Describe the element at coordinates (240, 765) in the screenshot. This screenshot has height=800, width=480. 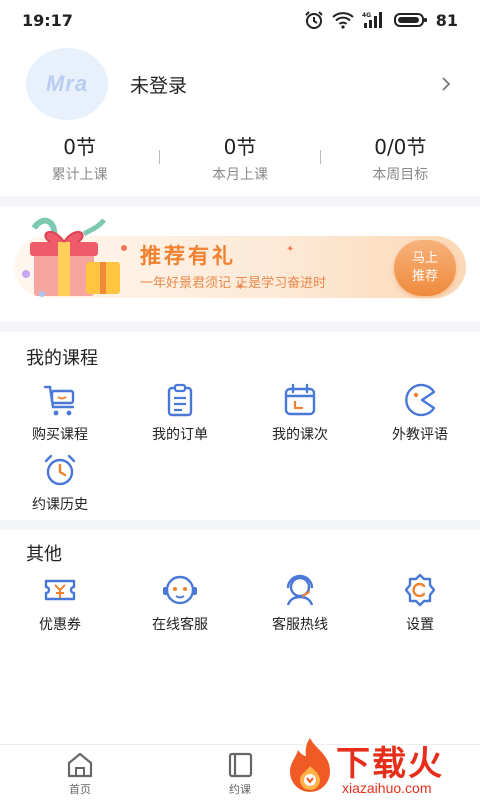
I see `book-icon` at that location.